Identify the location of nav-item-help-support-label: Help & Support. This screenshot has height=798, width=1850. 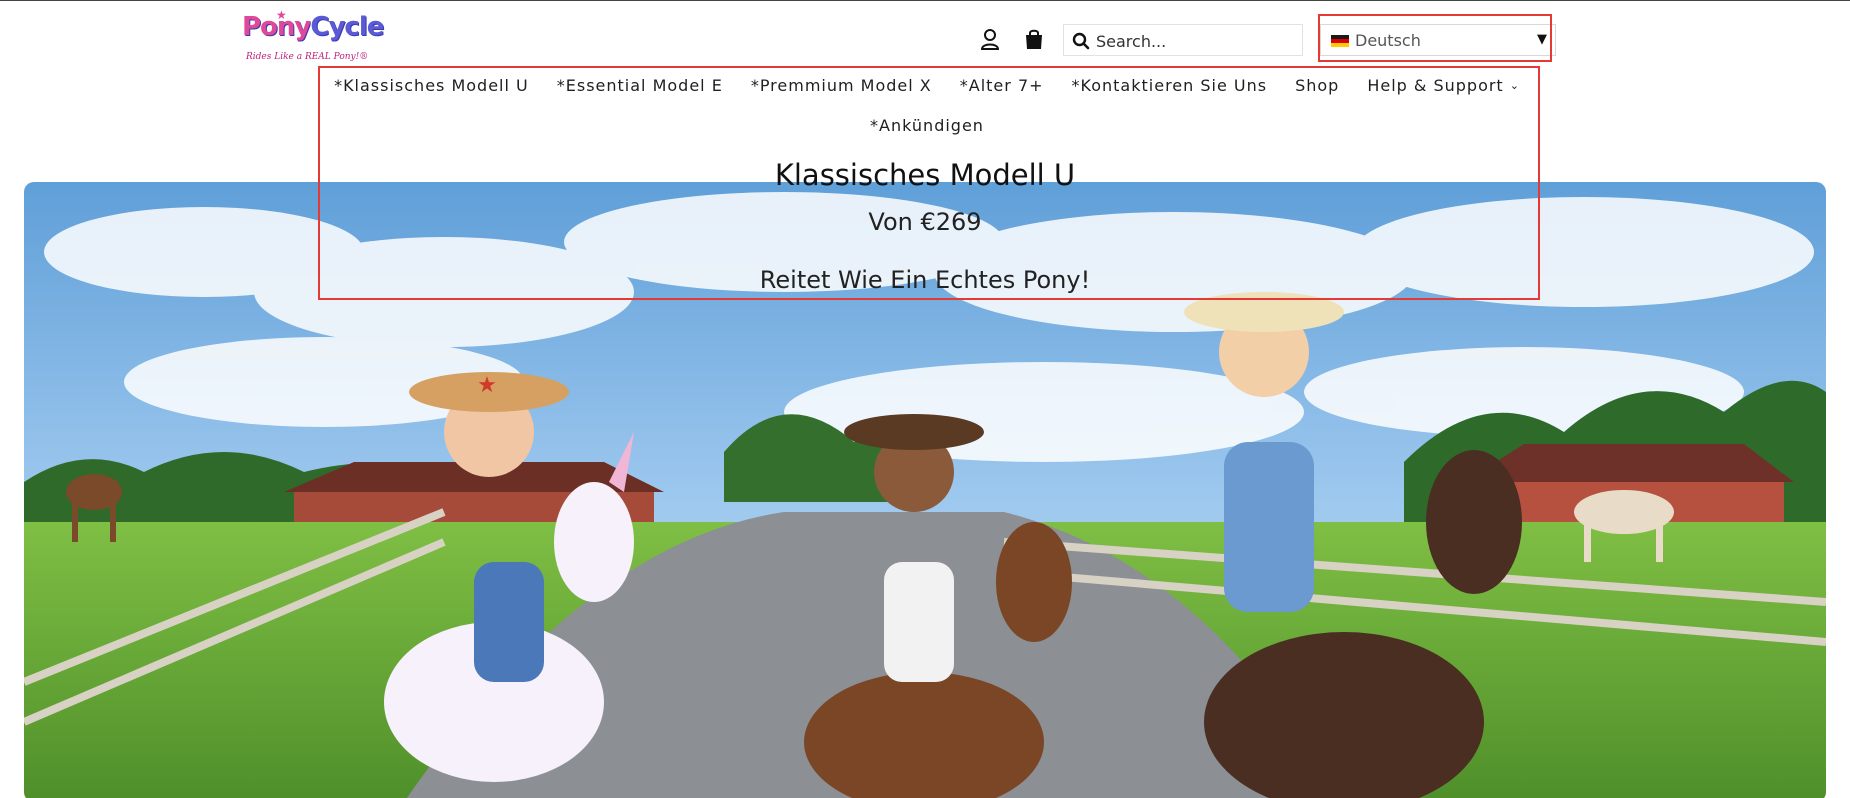
(1435, 85).